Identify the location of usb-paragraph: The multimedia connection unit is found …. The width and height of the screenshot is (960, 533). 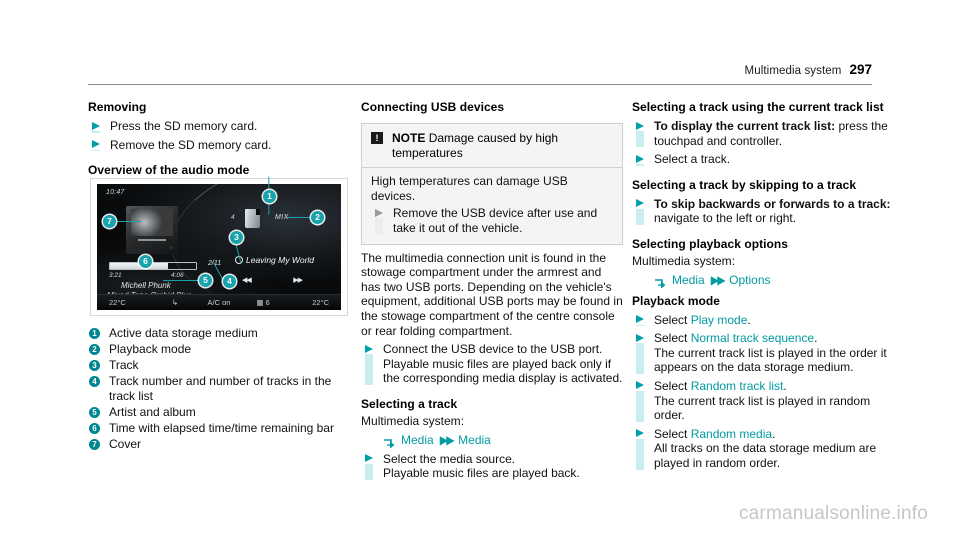
(492, 294).